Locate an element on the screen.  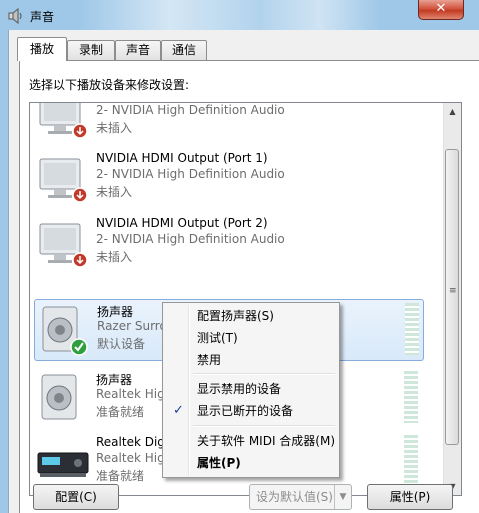
tab-label: 通信 is located at coordinates (183, 50).